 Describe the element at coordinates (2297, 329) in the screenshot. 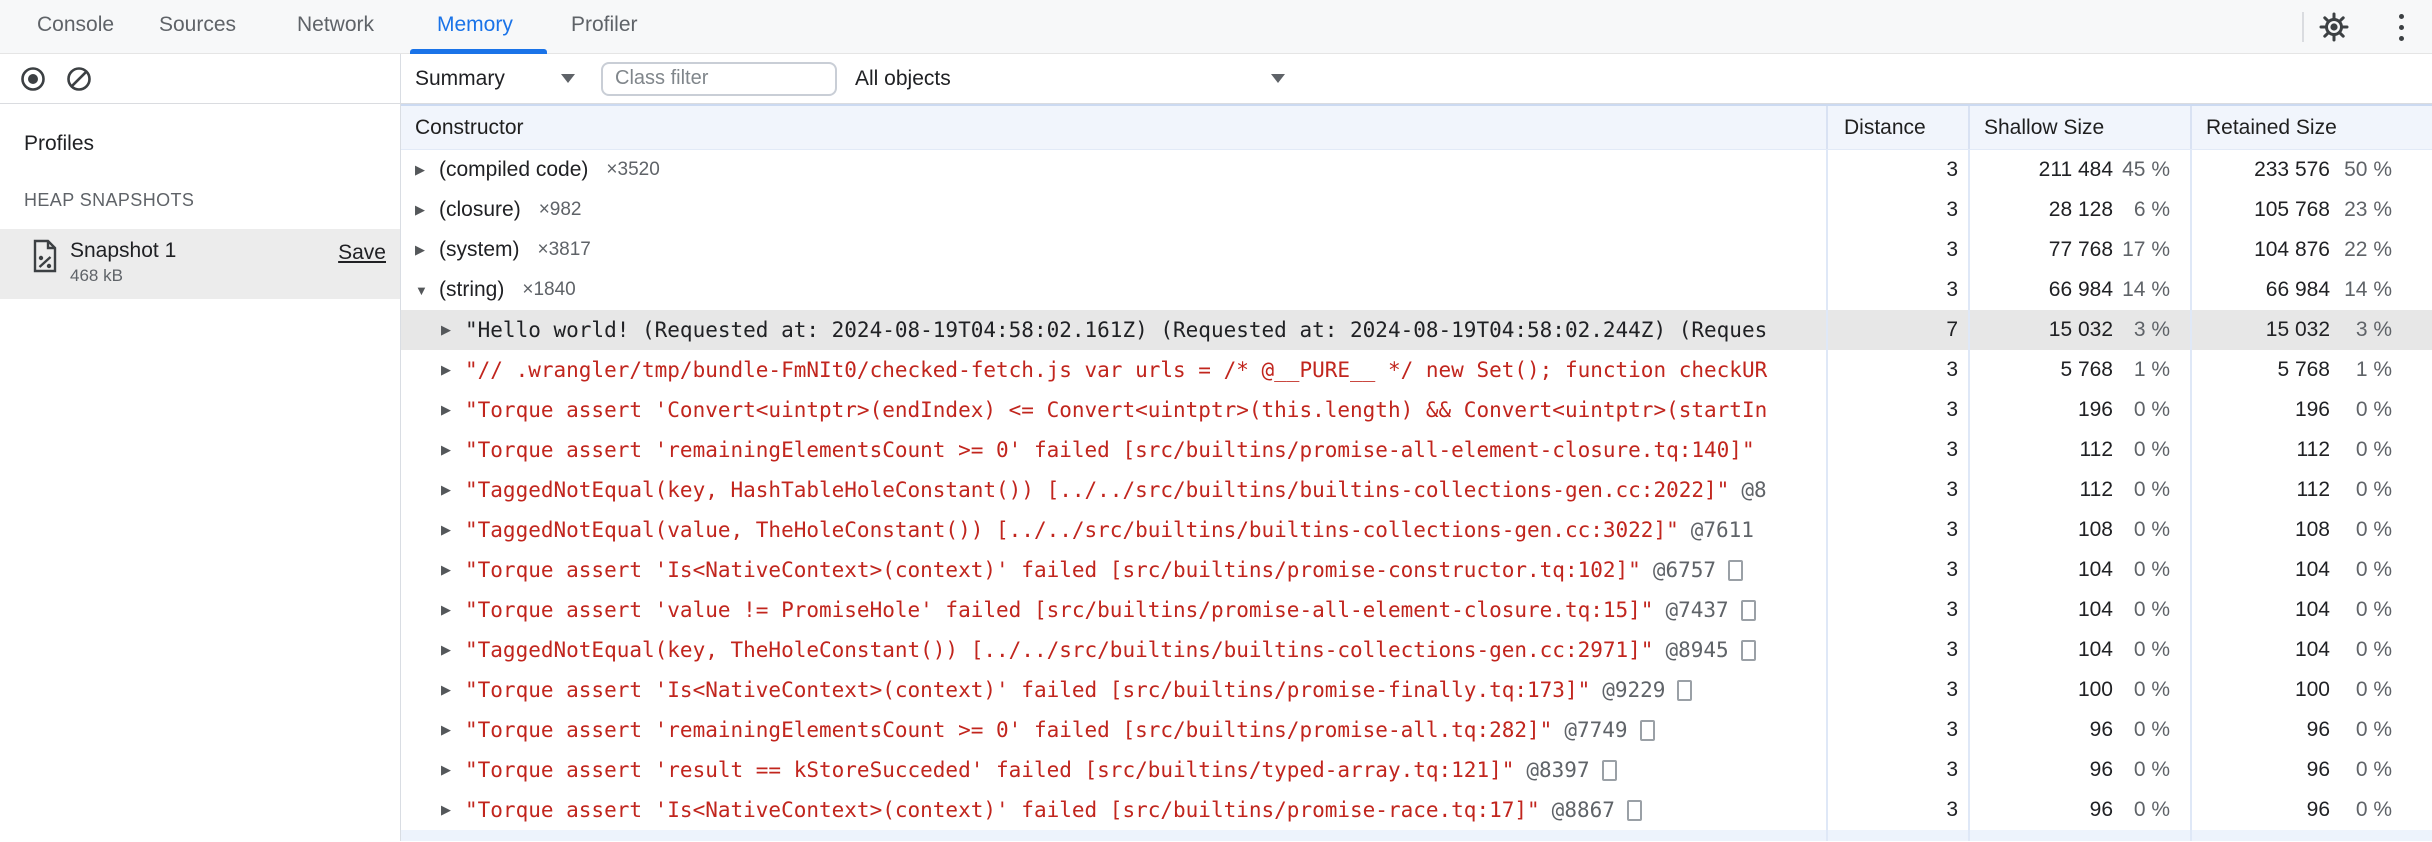

I see `retained-size-value: 15 032` at that location.